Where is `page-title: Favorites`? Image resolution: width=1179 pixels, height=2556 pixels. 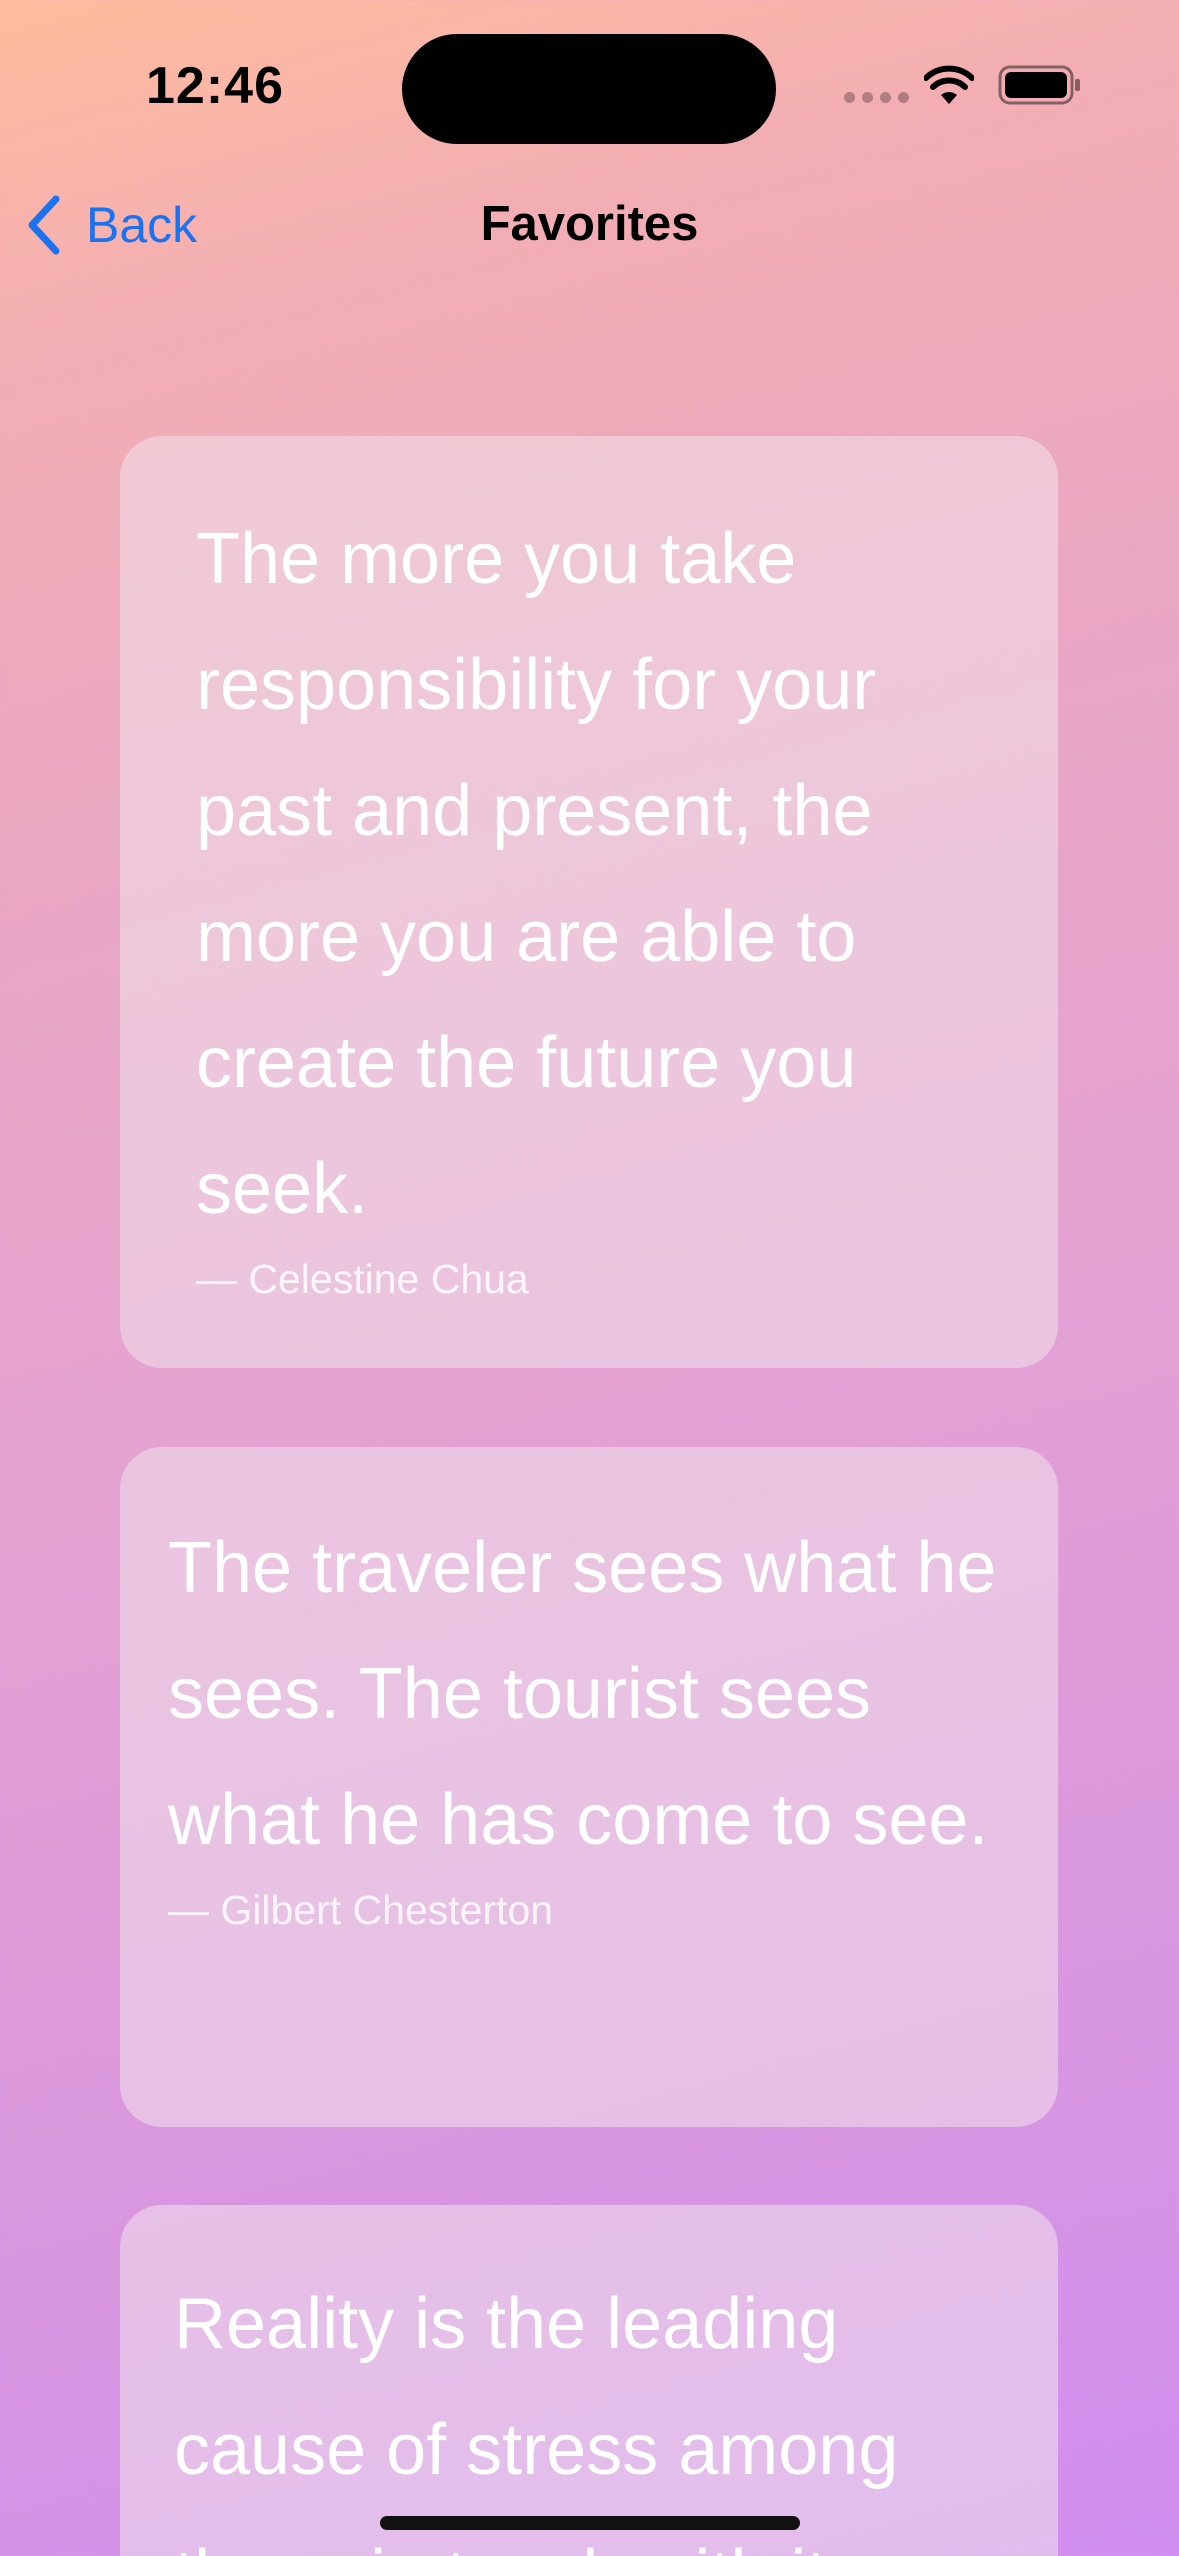 page-title: Favorites is located at coordinates (589, 224).